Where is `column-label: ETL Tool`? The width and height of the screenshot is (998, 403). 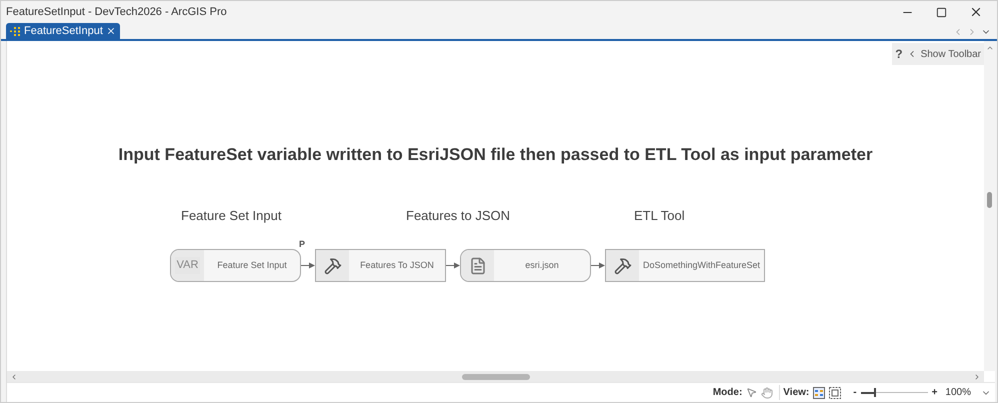
column-label: ETL Tool is located at coordinates (659, 216).